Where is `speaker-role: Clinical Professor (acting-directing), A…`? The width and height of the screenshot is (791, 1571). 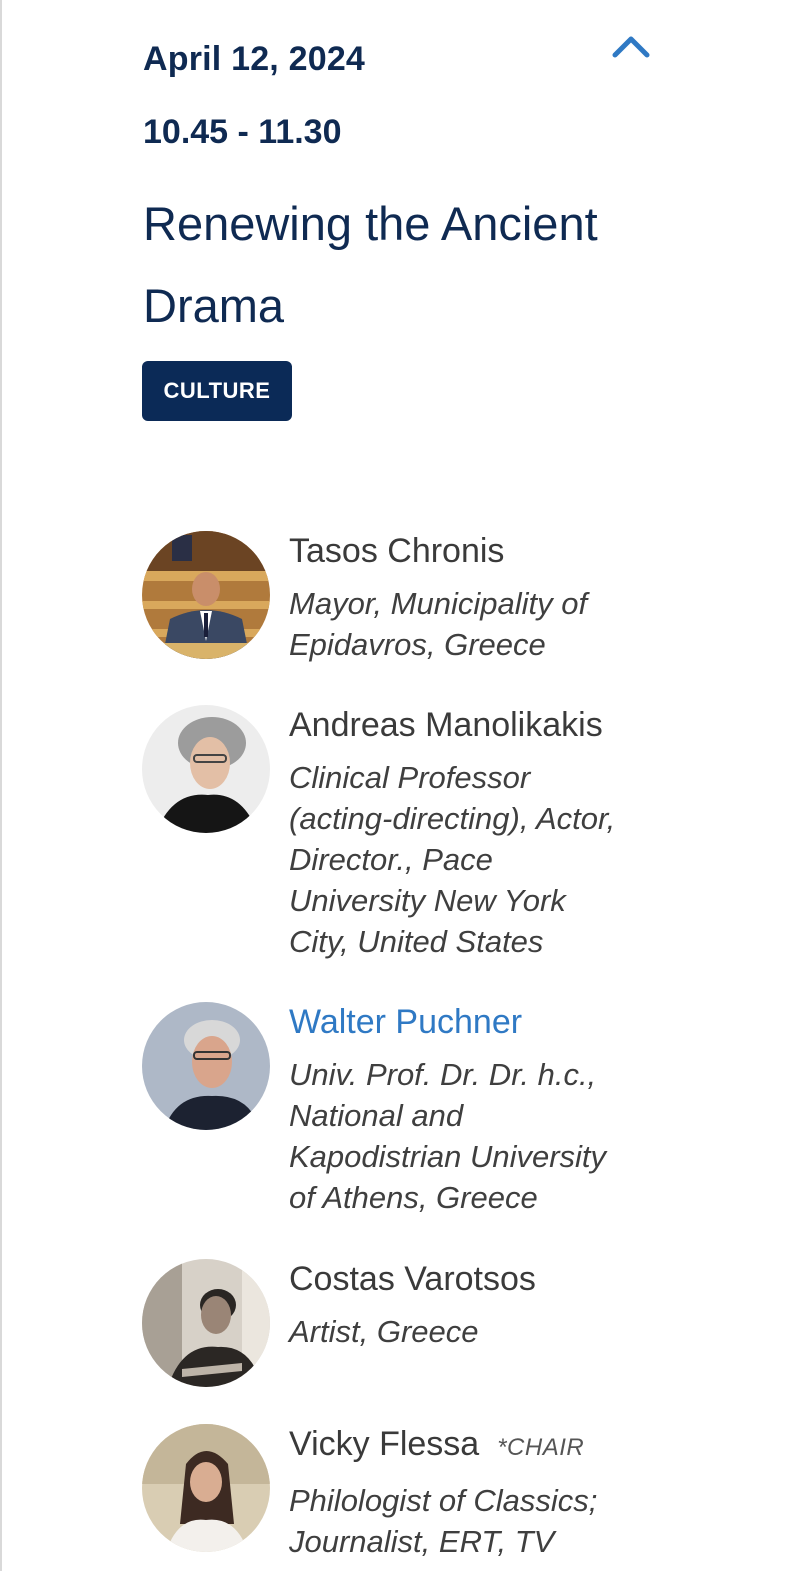 speaker-role: Clinical Professor (acting-directing), A… is located at coordinates (452, 859).